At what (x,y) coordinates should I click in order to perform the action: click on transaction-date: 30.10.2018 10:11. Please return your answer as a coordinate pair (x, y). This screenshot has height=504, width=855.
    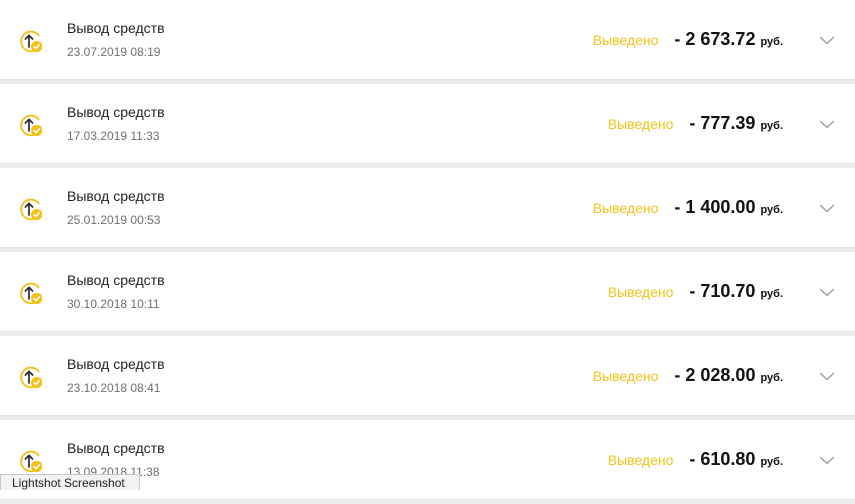
    Looking at the image, I should click on (113, 304).